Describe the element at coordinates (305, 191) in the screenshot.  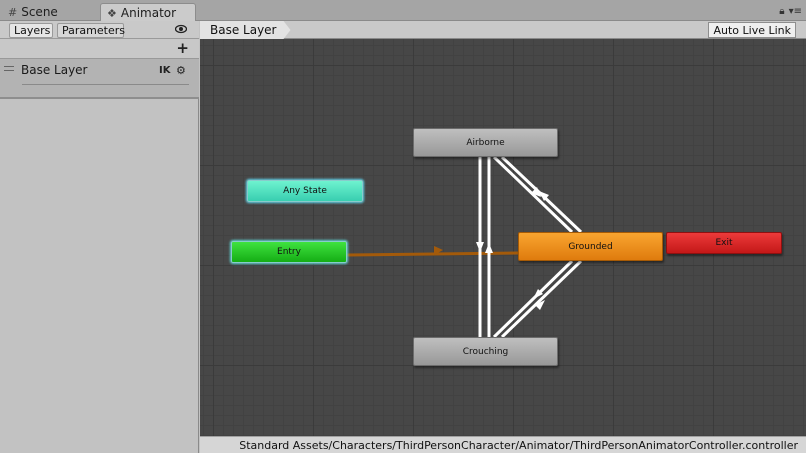
I see `state-any-state: Any State` at that location.